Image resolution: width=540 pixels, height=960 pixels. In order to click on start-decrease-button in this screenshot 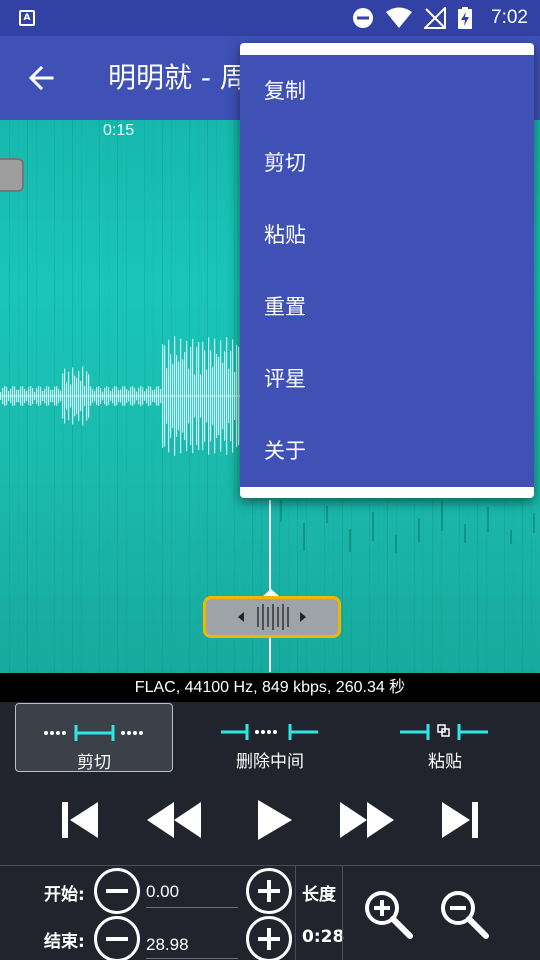, I will do `click(117, 891)`.